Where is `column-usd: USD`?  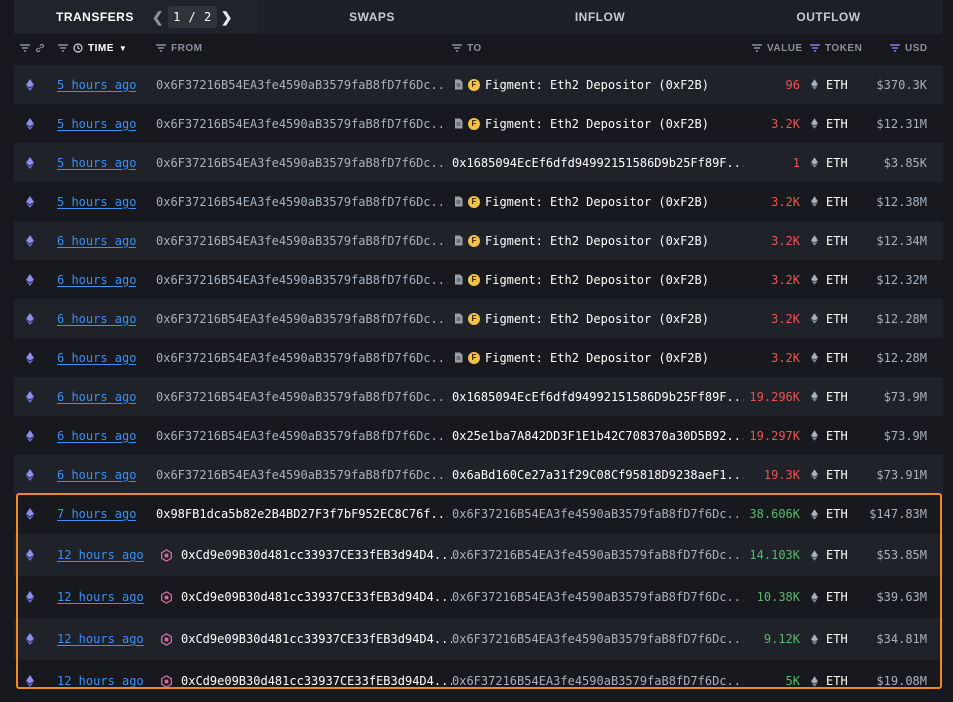
column-usd: USD is located at coordinates (909, 48).